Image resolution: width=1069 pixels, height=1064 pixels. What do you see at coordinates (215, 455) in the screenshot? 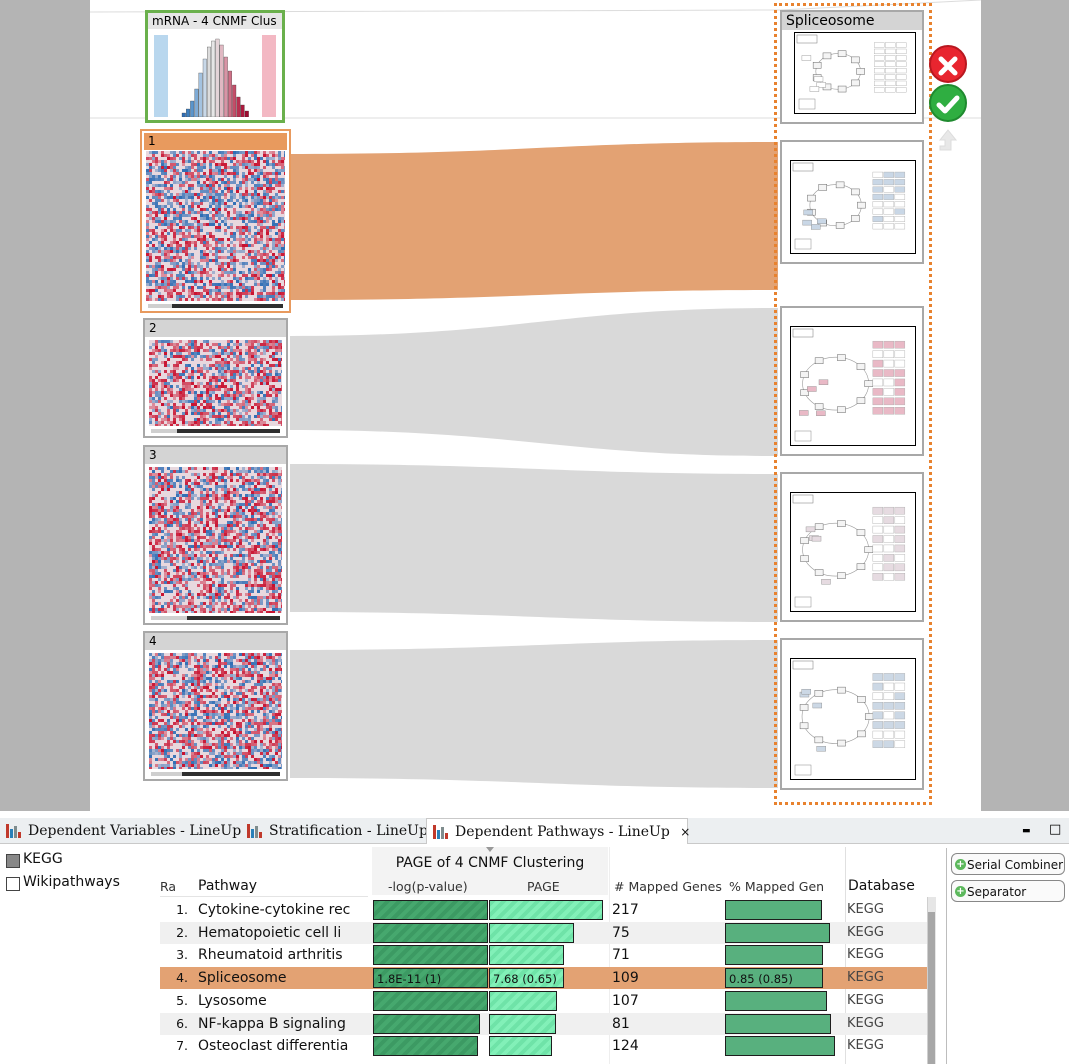
I see `cluster-label: 3` at bounding box center [215, 455].